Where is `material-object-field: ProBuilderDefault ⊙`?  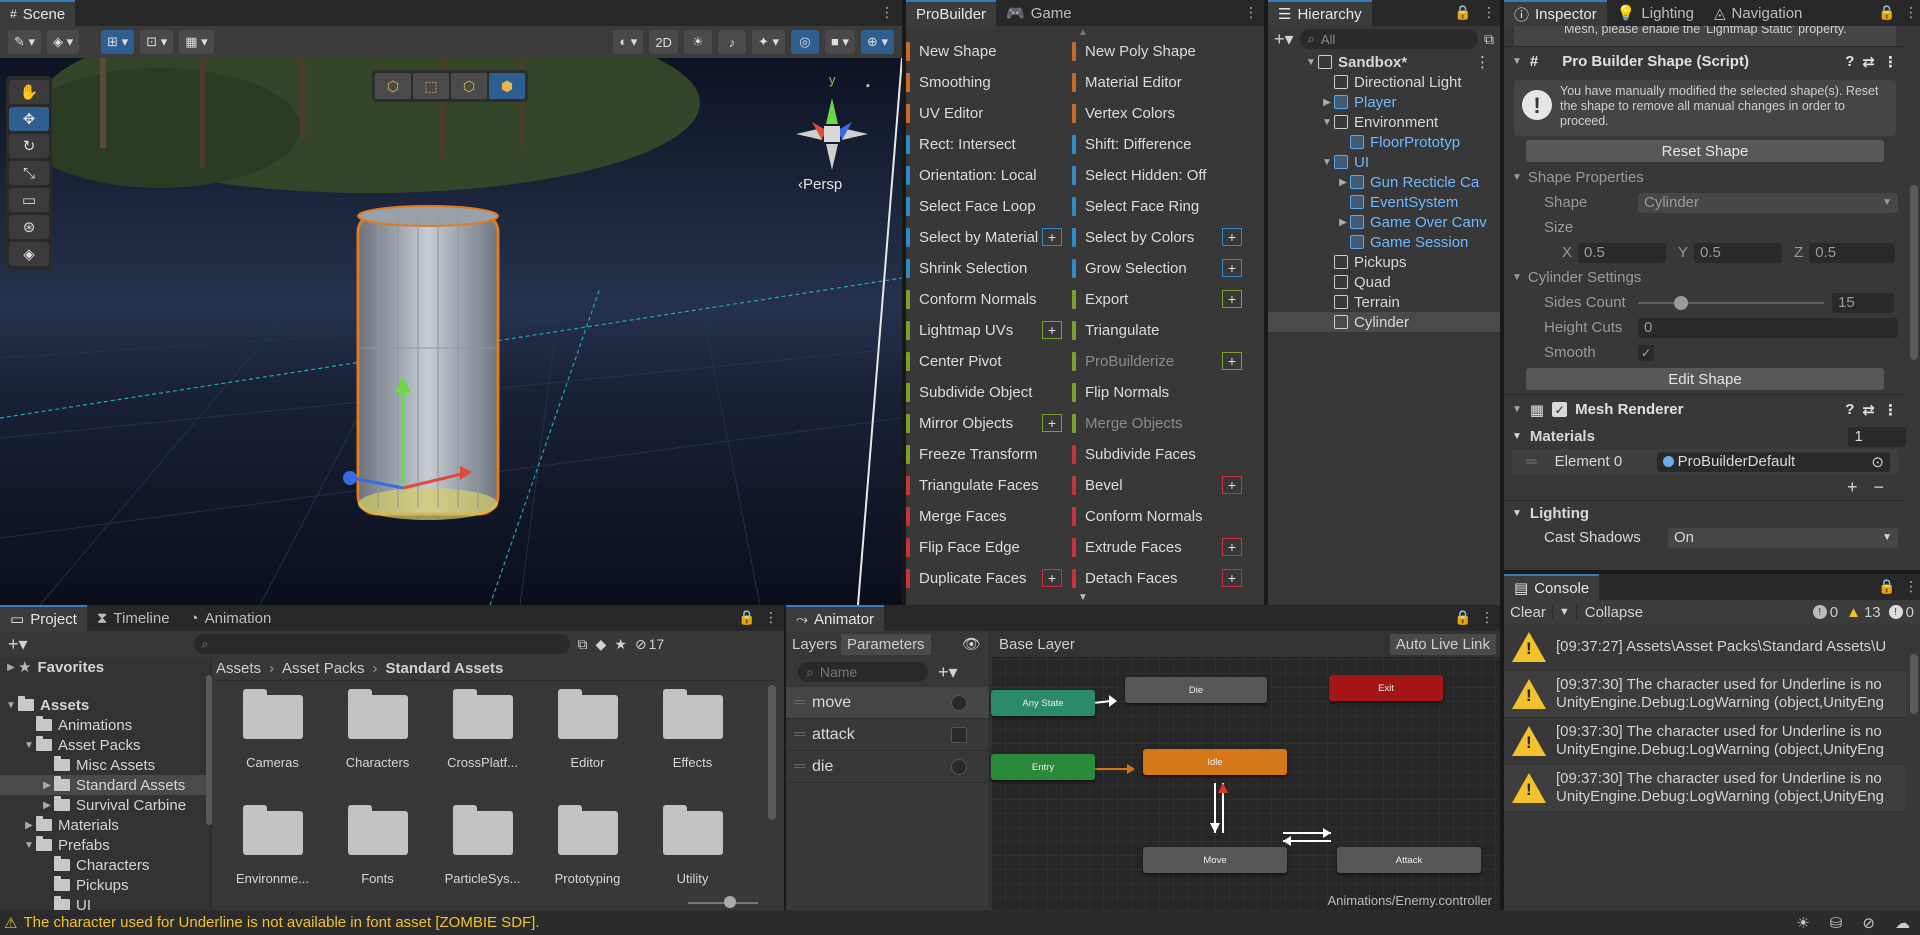 material-object-field: ProBuilderDefault ⊙ is located at coordinates (1773, 461).